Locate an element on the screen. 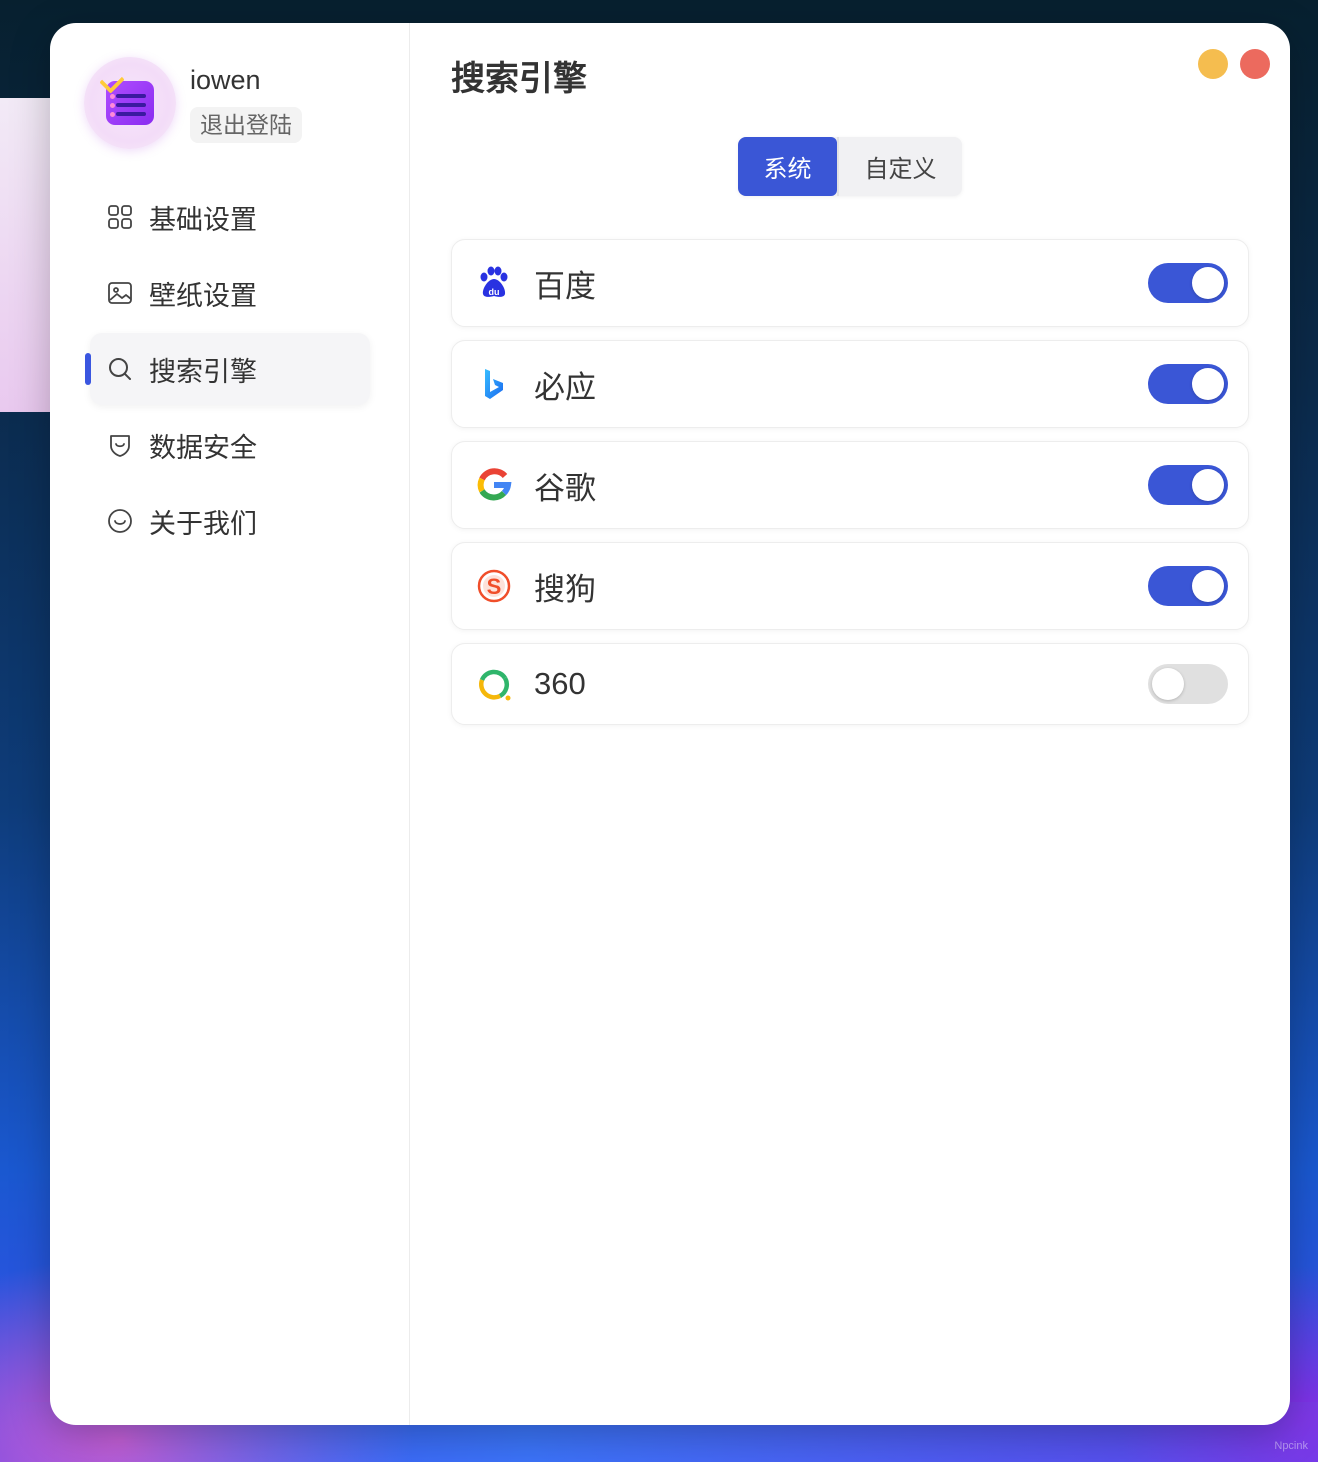 This screenshot has height=1462, width=1318. engine-name: 百度 is located at coordinates (565, 286).